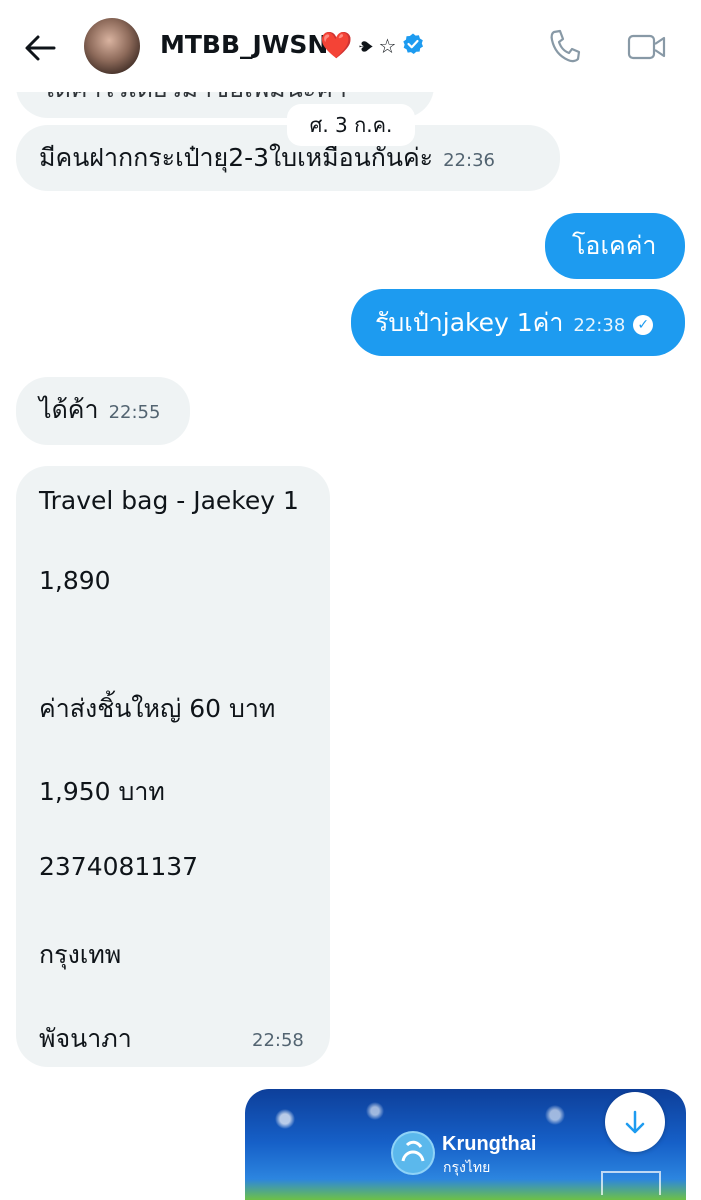  What do you see at coordinates (169, 500) in the screenshot?
I see `order-item: Travel bag - Jaekey 1` at bounding box center [169, 500].